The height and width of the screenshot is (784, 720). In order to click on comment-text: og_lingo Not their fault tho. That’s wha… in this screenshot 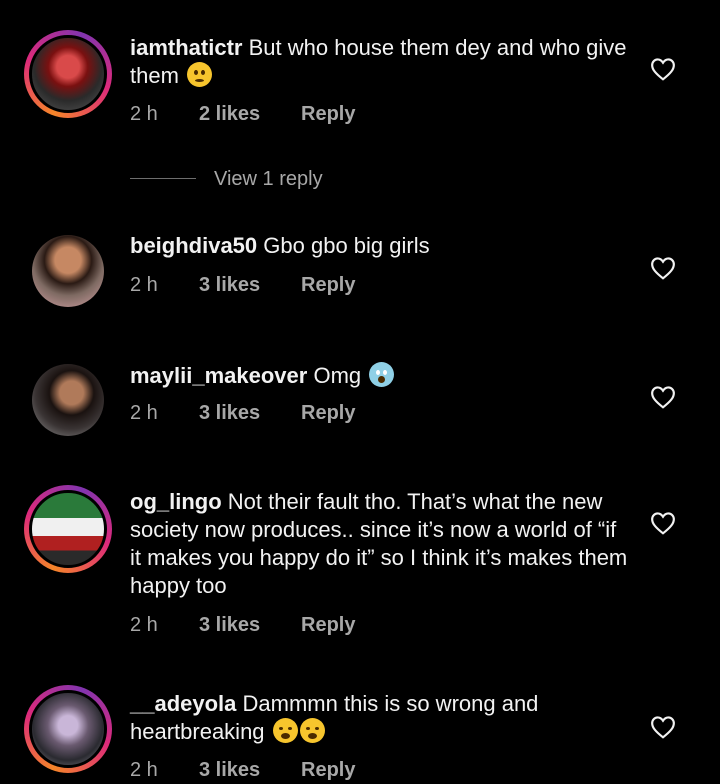, I will do `click(380, 544)`.